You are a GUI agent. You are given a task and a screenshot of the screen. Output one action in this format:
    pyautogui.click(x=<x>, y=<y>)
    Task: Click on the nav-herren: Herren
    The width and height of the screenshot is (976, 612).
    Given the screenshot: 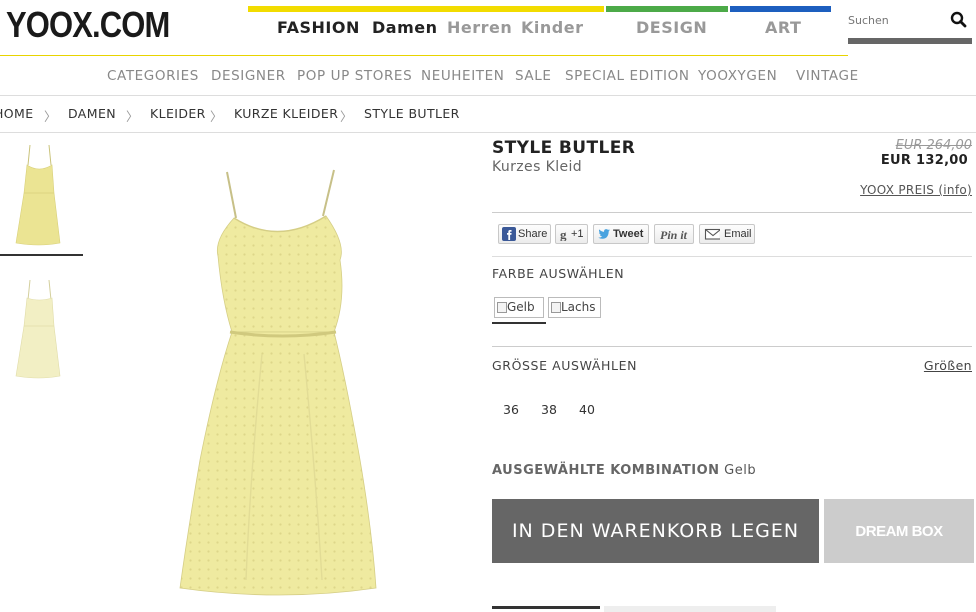 What is the action you would take?
    pyautogui.click(x=479, y=27)
    